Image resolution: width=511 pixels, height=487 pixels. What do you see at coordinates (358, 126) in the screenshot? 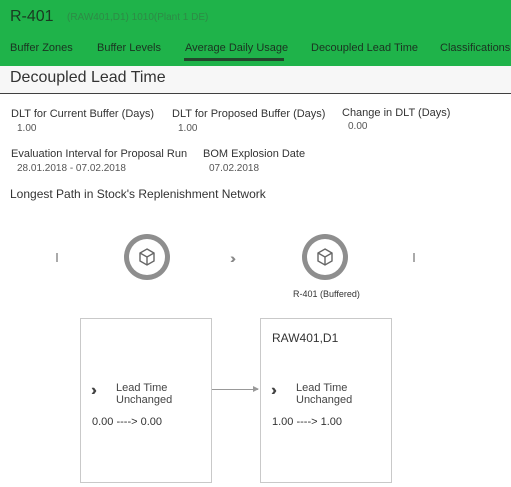
I see `dlt-change-value: 0.00` at bounding box center [358, 126].